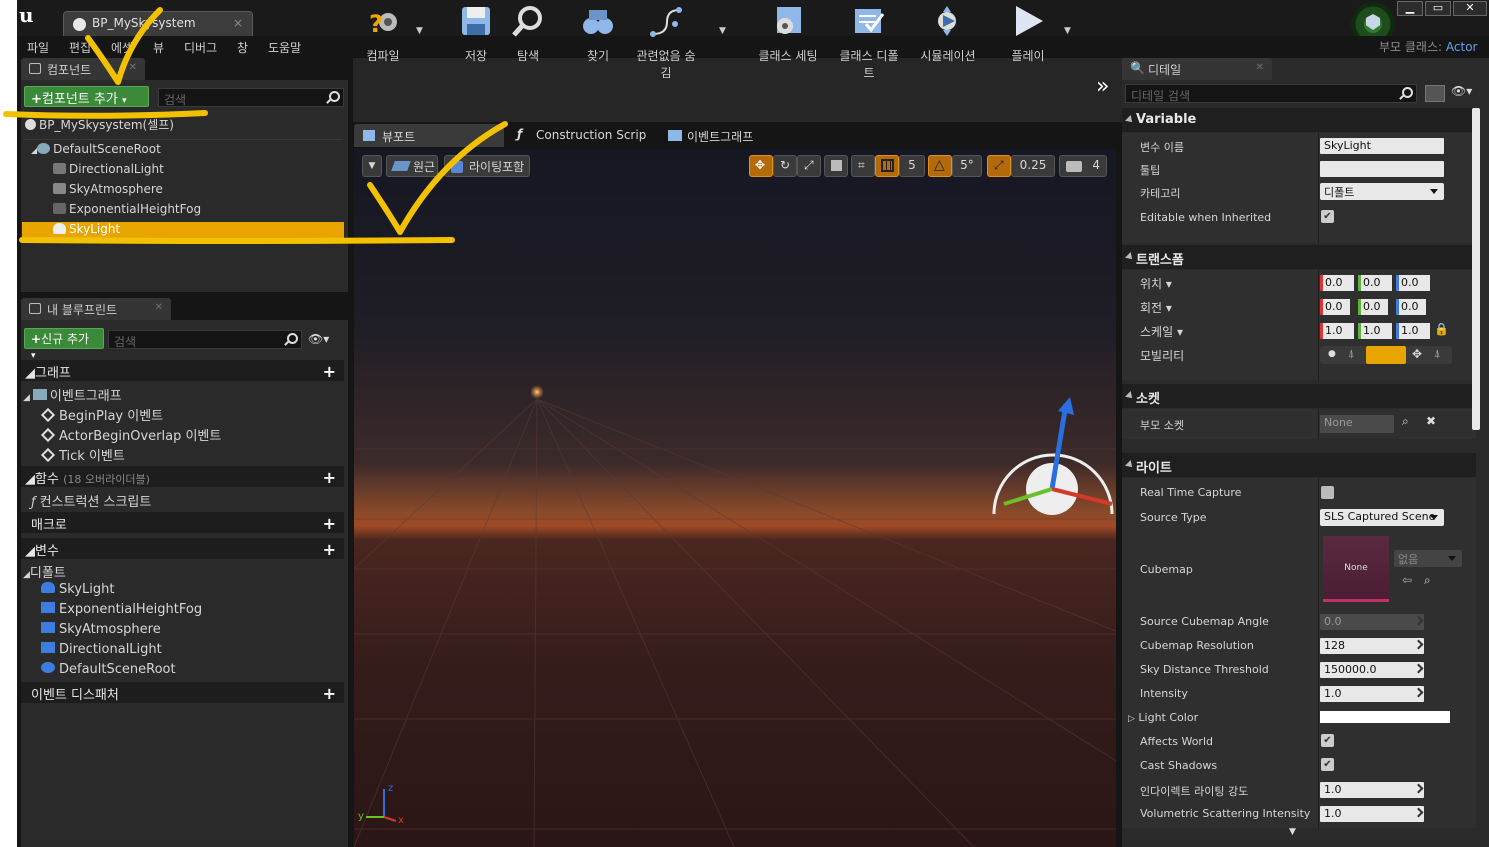  What do you see at coordinates (1413, 283) in the screenshot?
I see `location-z: 0.0` at bounding box center [1413, 283].